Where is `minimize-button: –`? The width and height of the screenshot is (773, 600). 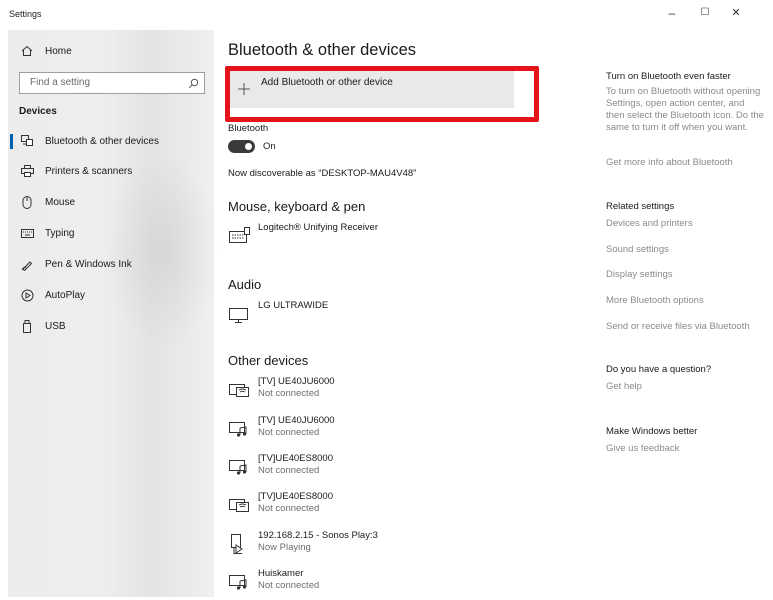 minimize-button: – is located at coordinates (672, 13).